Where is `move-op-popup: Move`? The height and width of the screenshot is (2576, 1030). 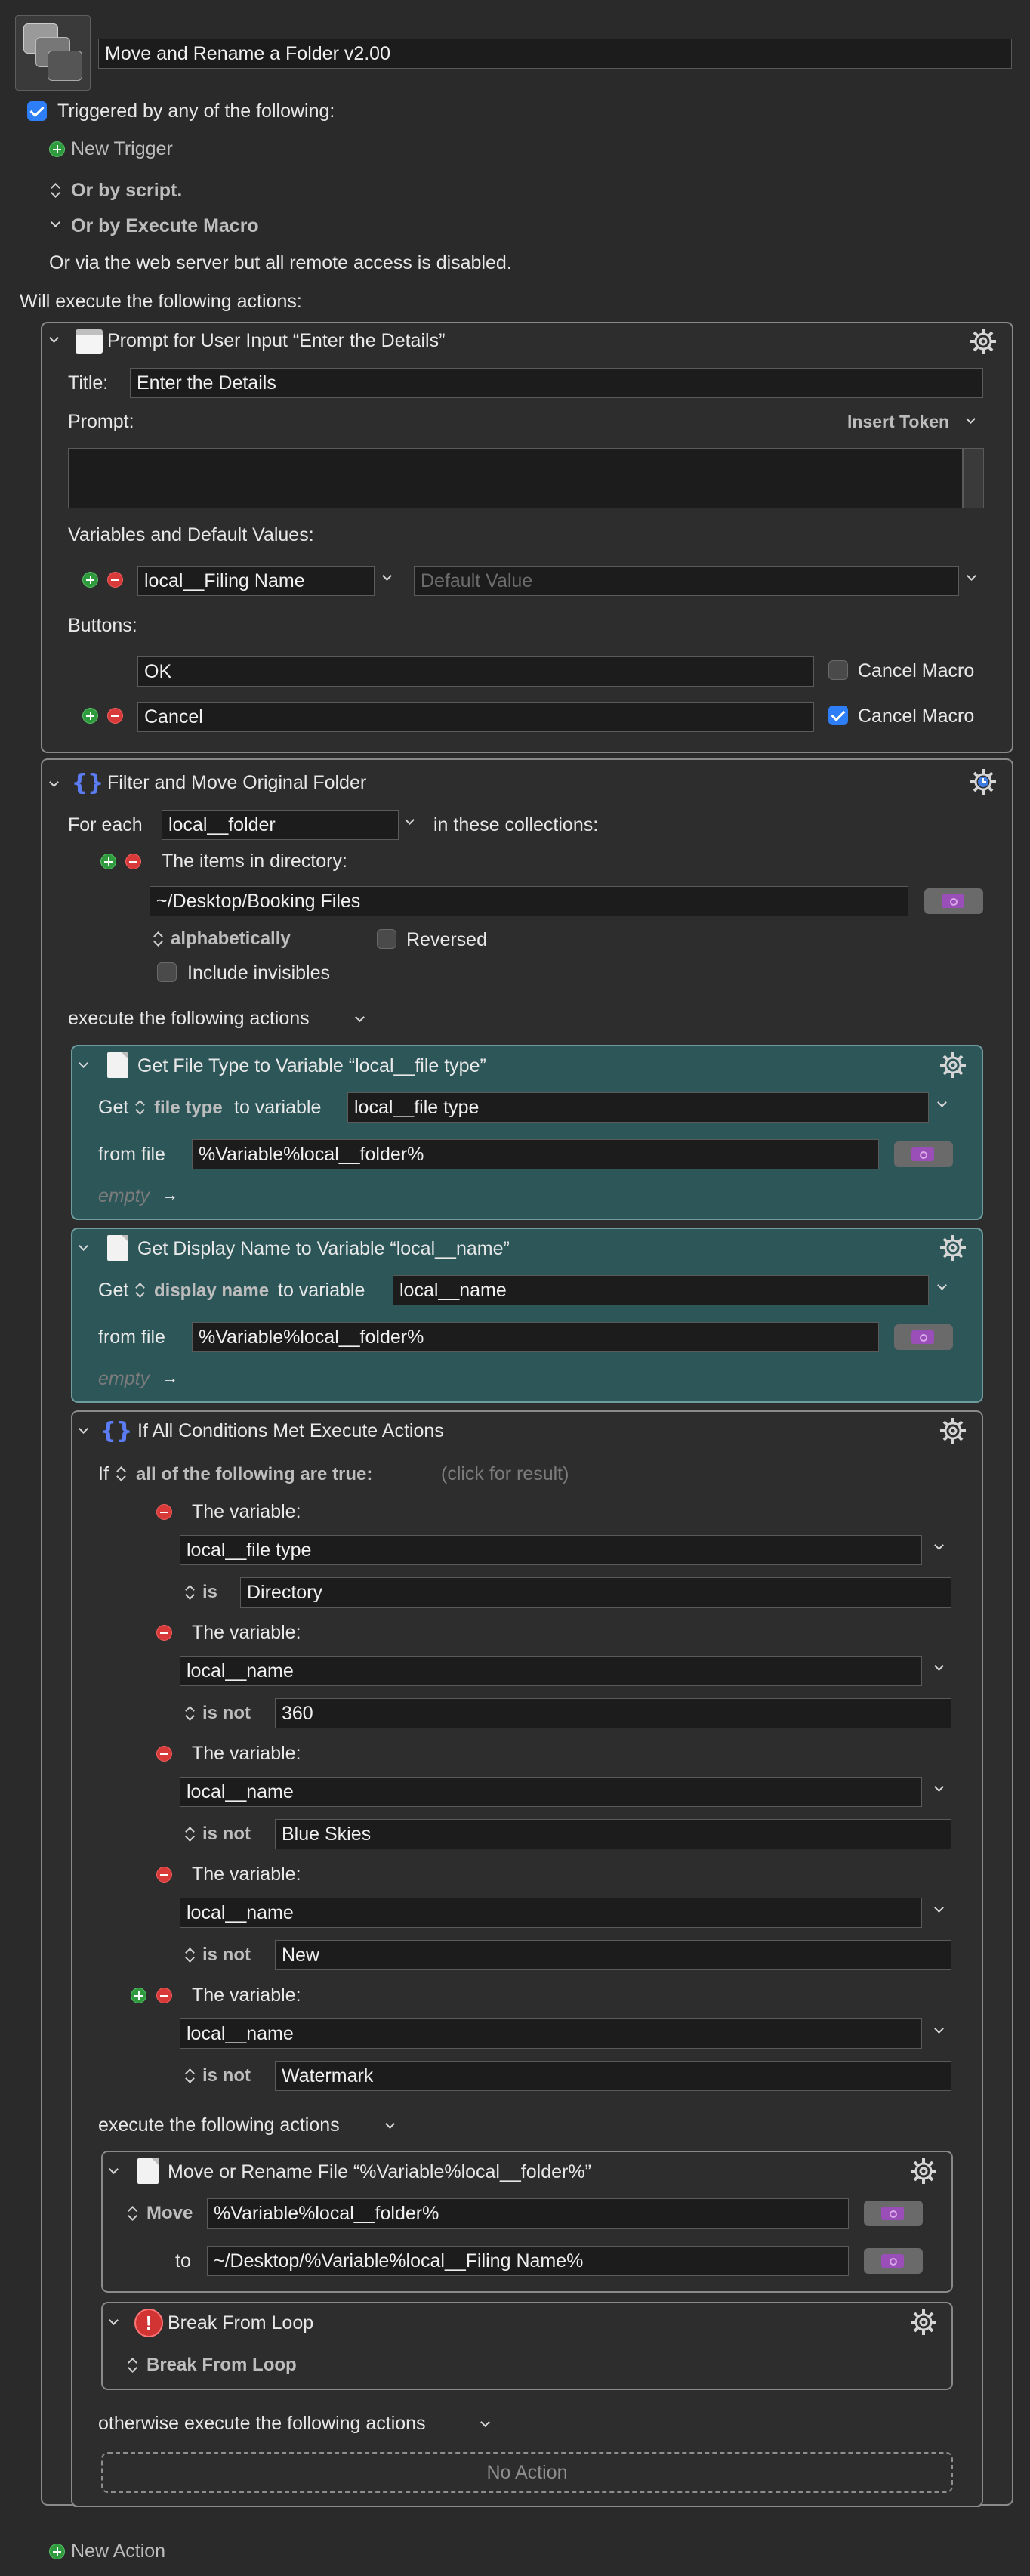
move-op-popup: Move is located at coordinates (169, 2213).